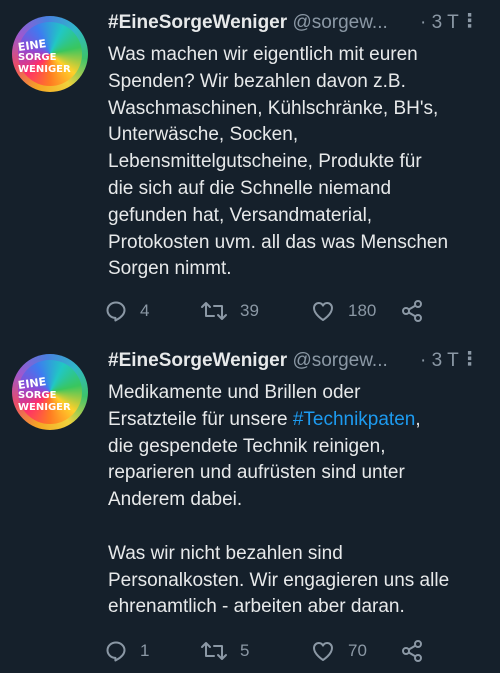 Image resolution: width=500 pixels, height=673 pixels. What do you see at coordinates (279, 580) in the screenshot?
I see `tweet-text-line: Personalkosten. Wir engagieren uns alle` at bounding box center [279, 580].